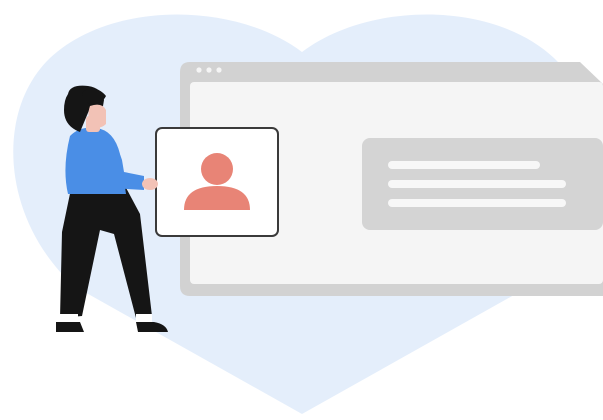 This screenshot has width=603, height=420. I want to click on text-block, so click(482, 184).